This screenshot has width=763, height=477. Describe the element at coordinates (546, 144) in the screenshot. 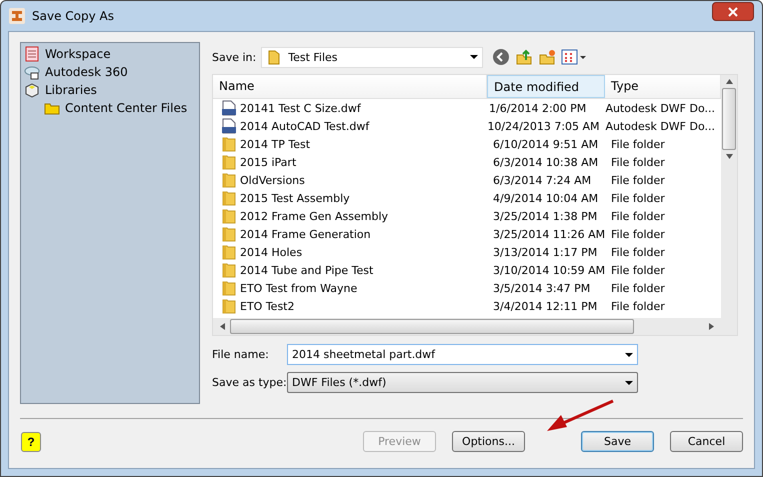

I see `date-cell-text: 6/10/2014 9:51 AM` at that location.